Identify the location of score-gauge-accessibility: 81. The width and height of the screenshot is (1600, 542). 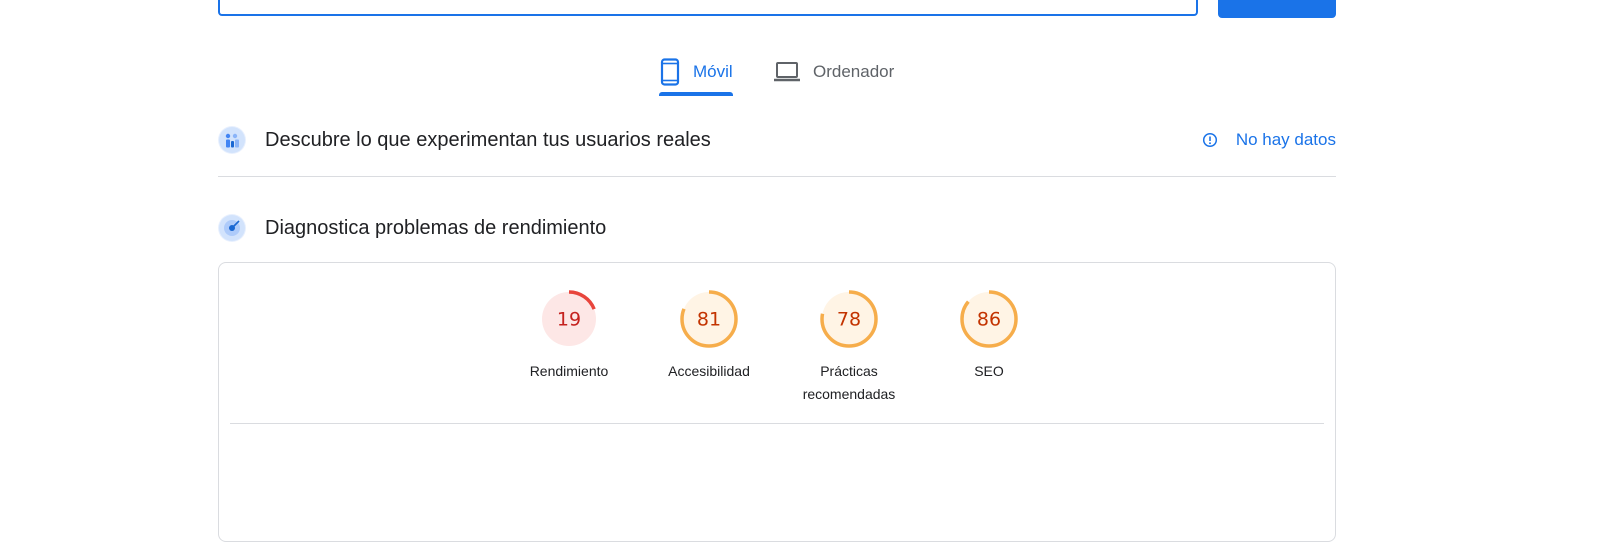
(709, 319).